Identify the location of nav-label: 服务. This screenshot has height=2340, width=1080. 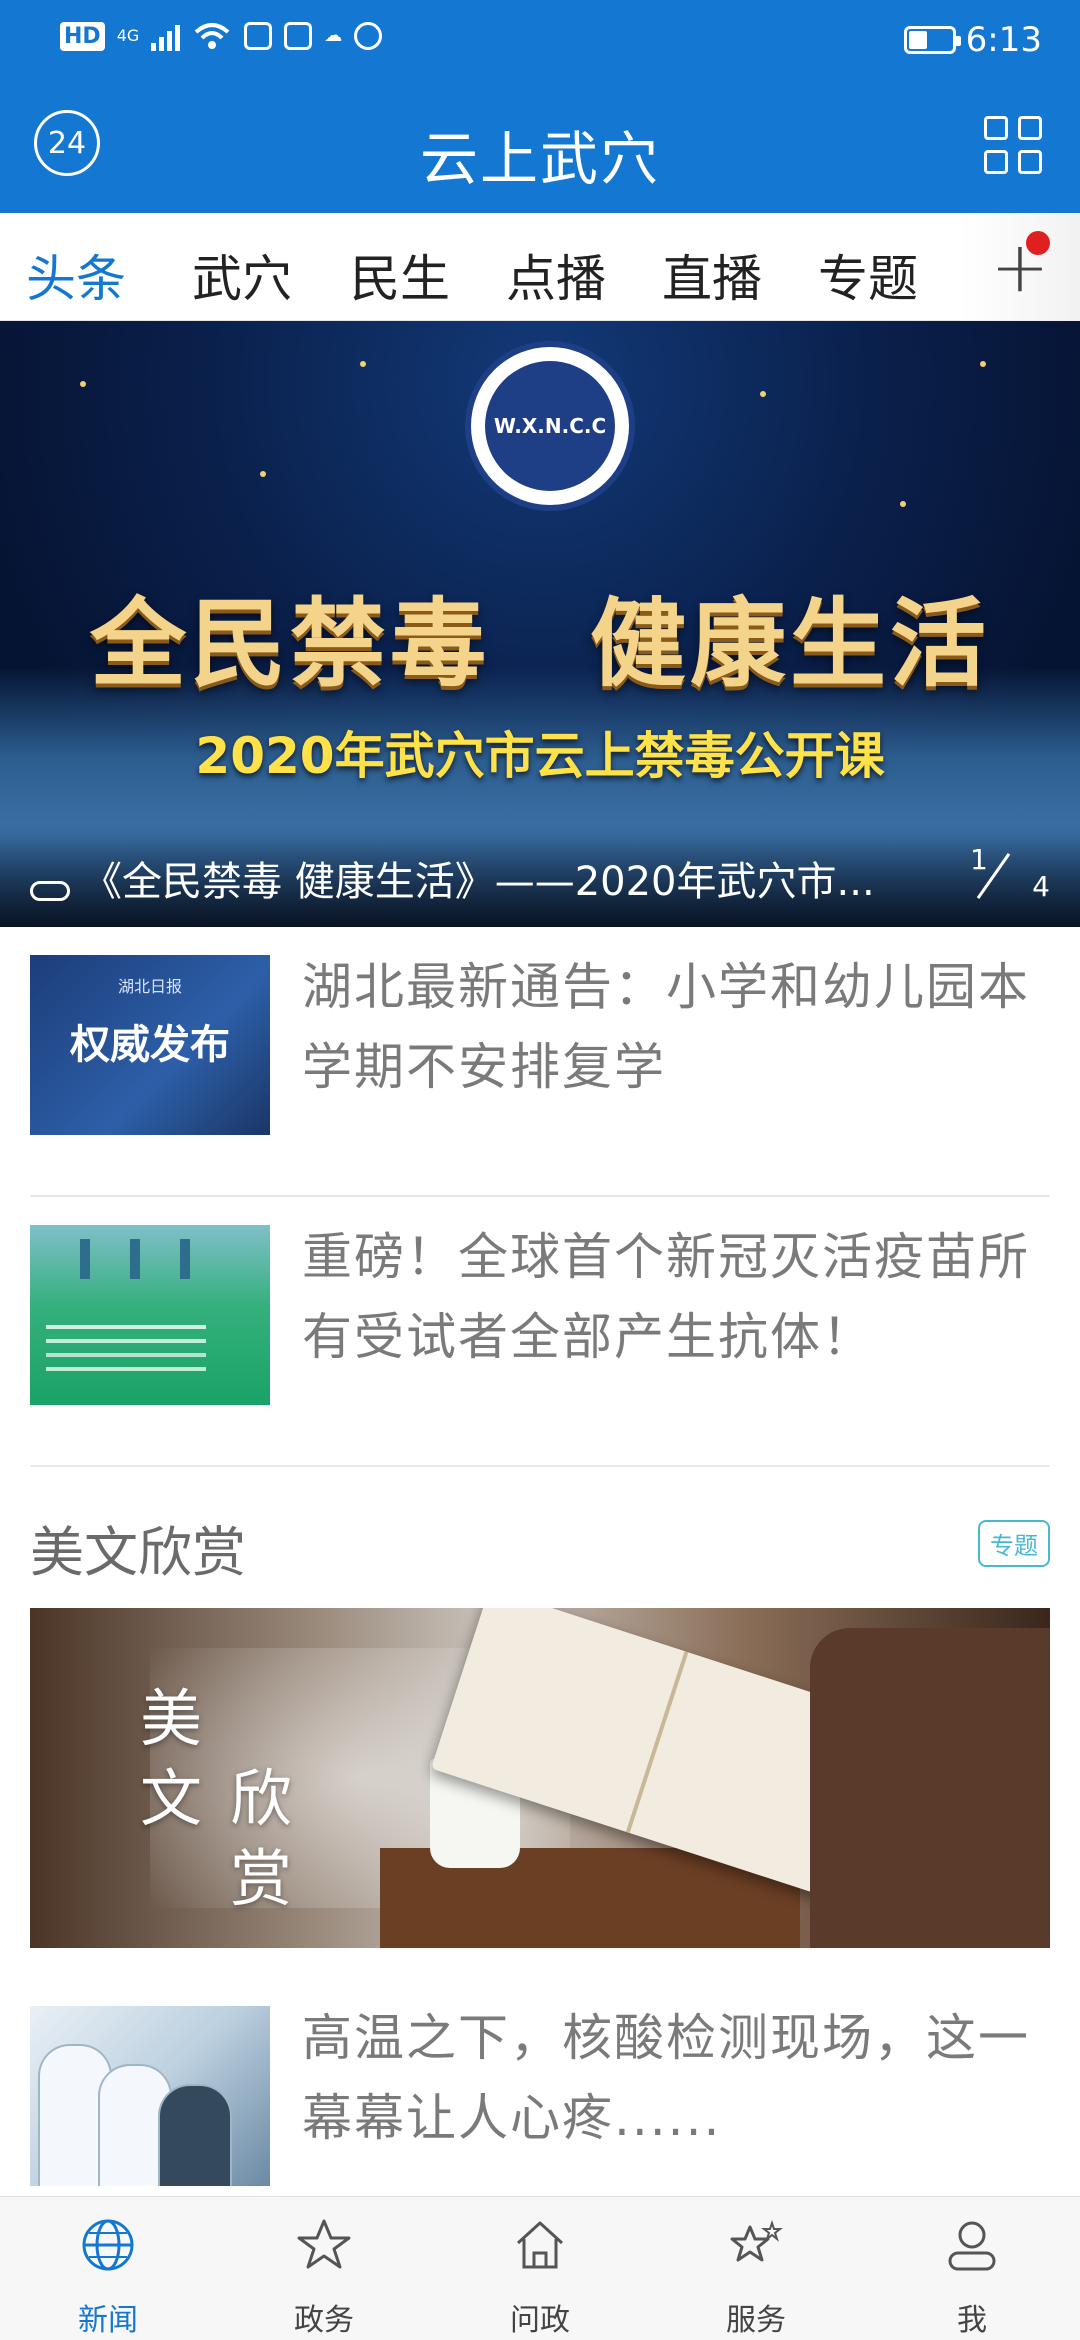
(756, 2320).